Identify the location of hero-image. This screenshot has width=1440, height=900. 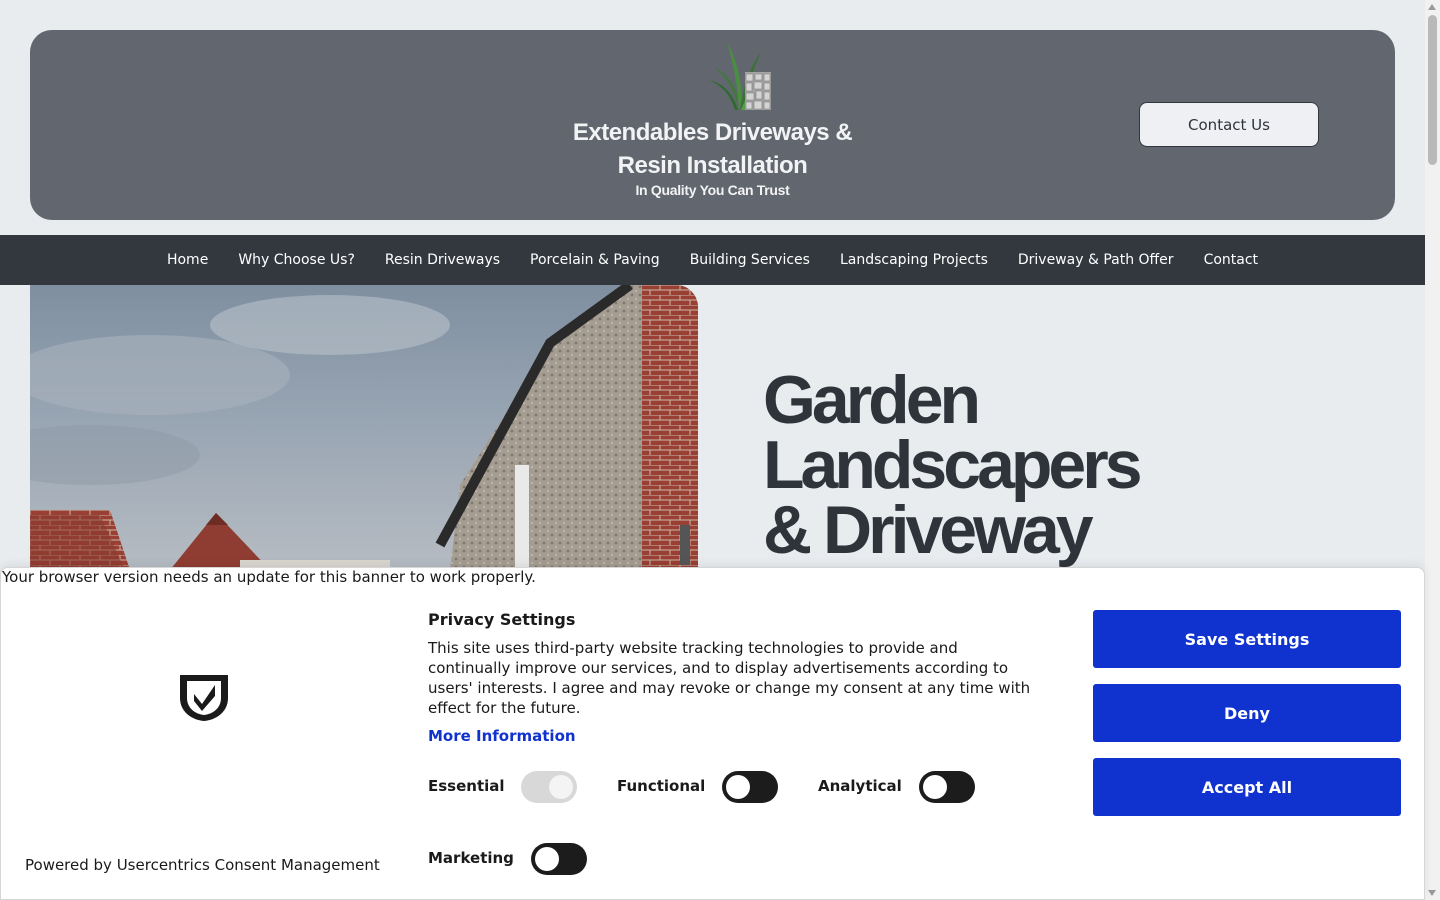
(364, 427).